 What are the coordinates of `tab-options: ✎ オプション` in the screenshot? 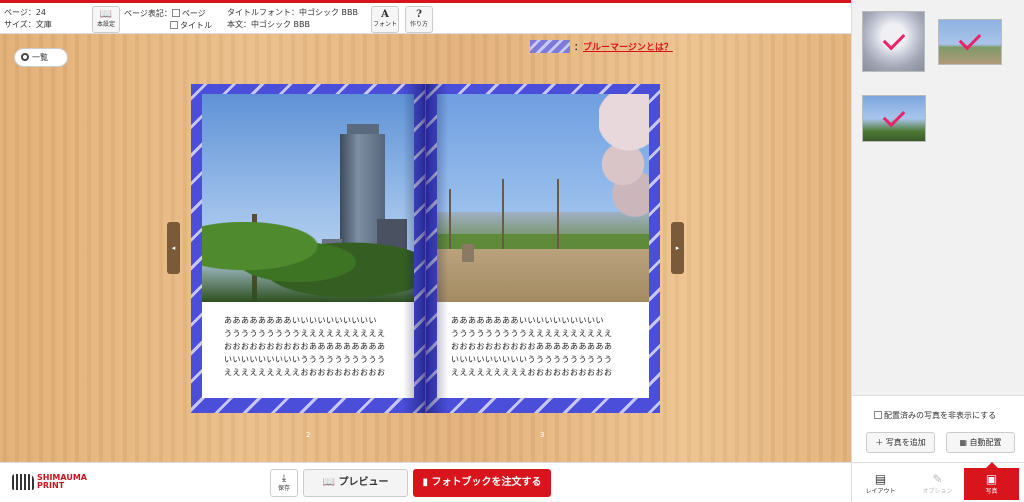 It's located at (937, 484).